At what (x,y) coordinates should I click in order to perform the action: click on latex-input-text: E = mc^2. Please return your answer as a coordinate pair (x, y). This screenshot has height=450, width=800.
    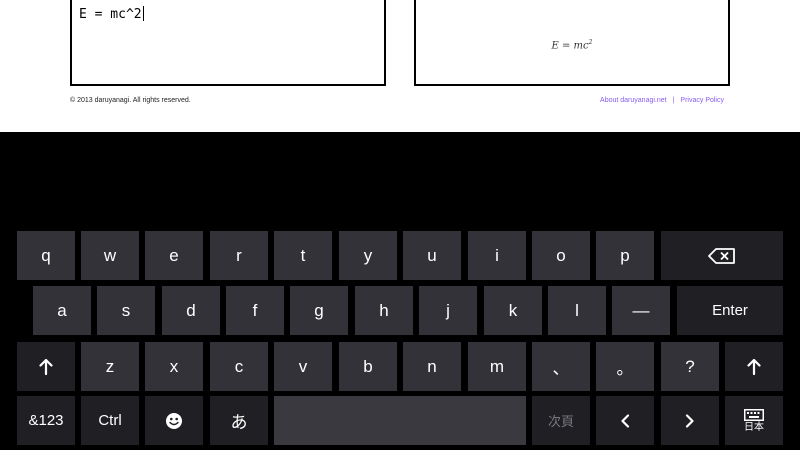
    Looking at the image, I should click on (111, 14).